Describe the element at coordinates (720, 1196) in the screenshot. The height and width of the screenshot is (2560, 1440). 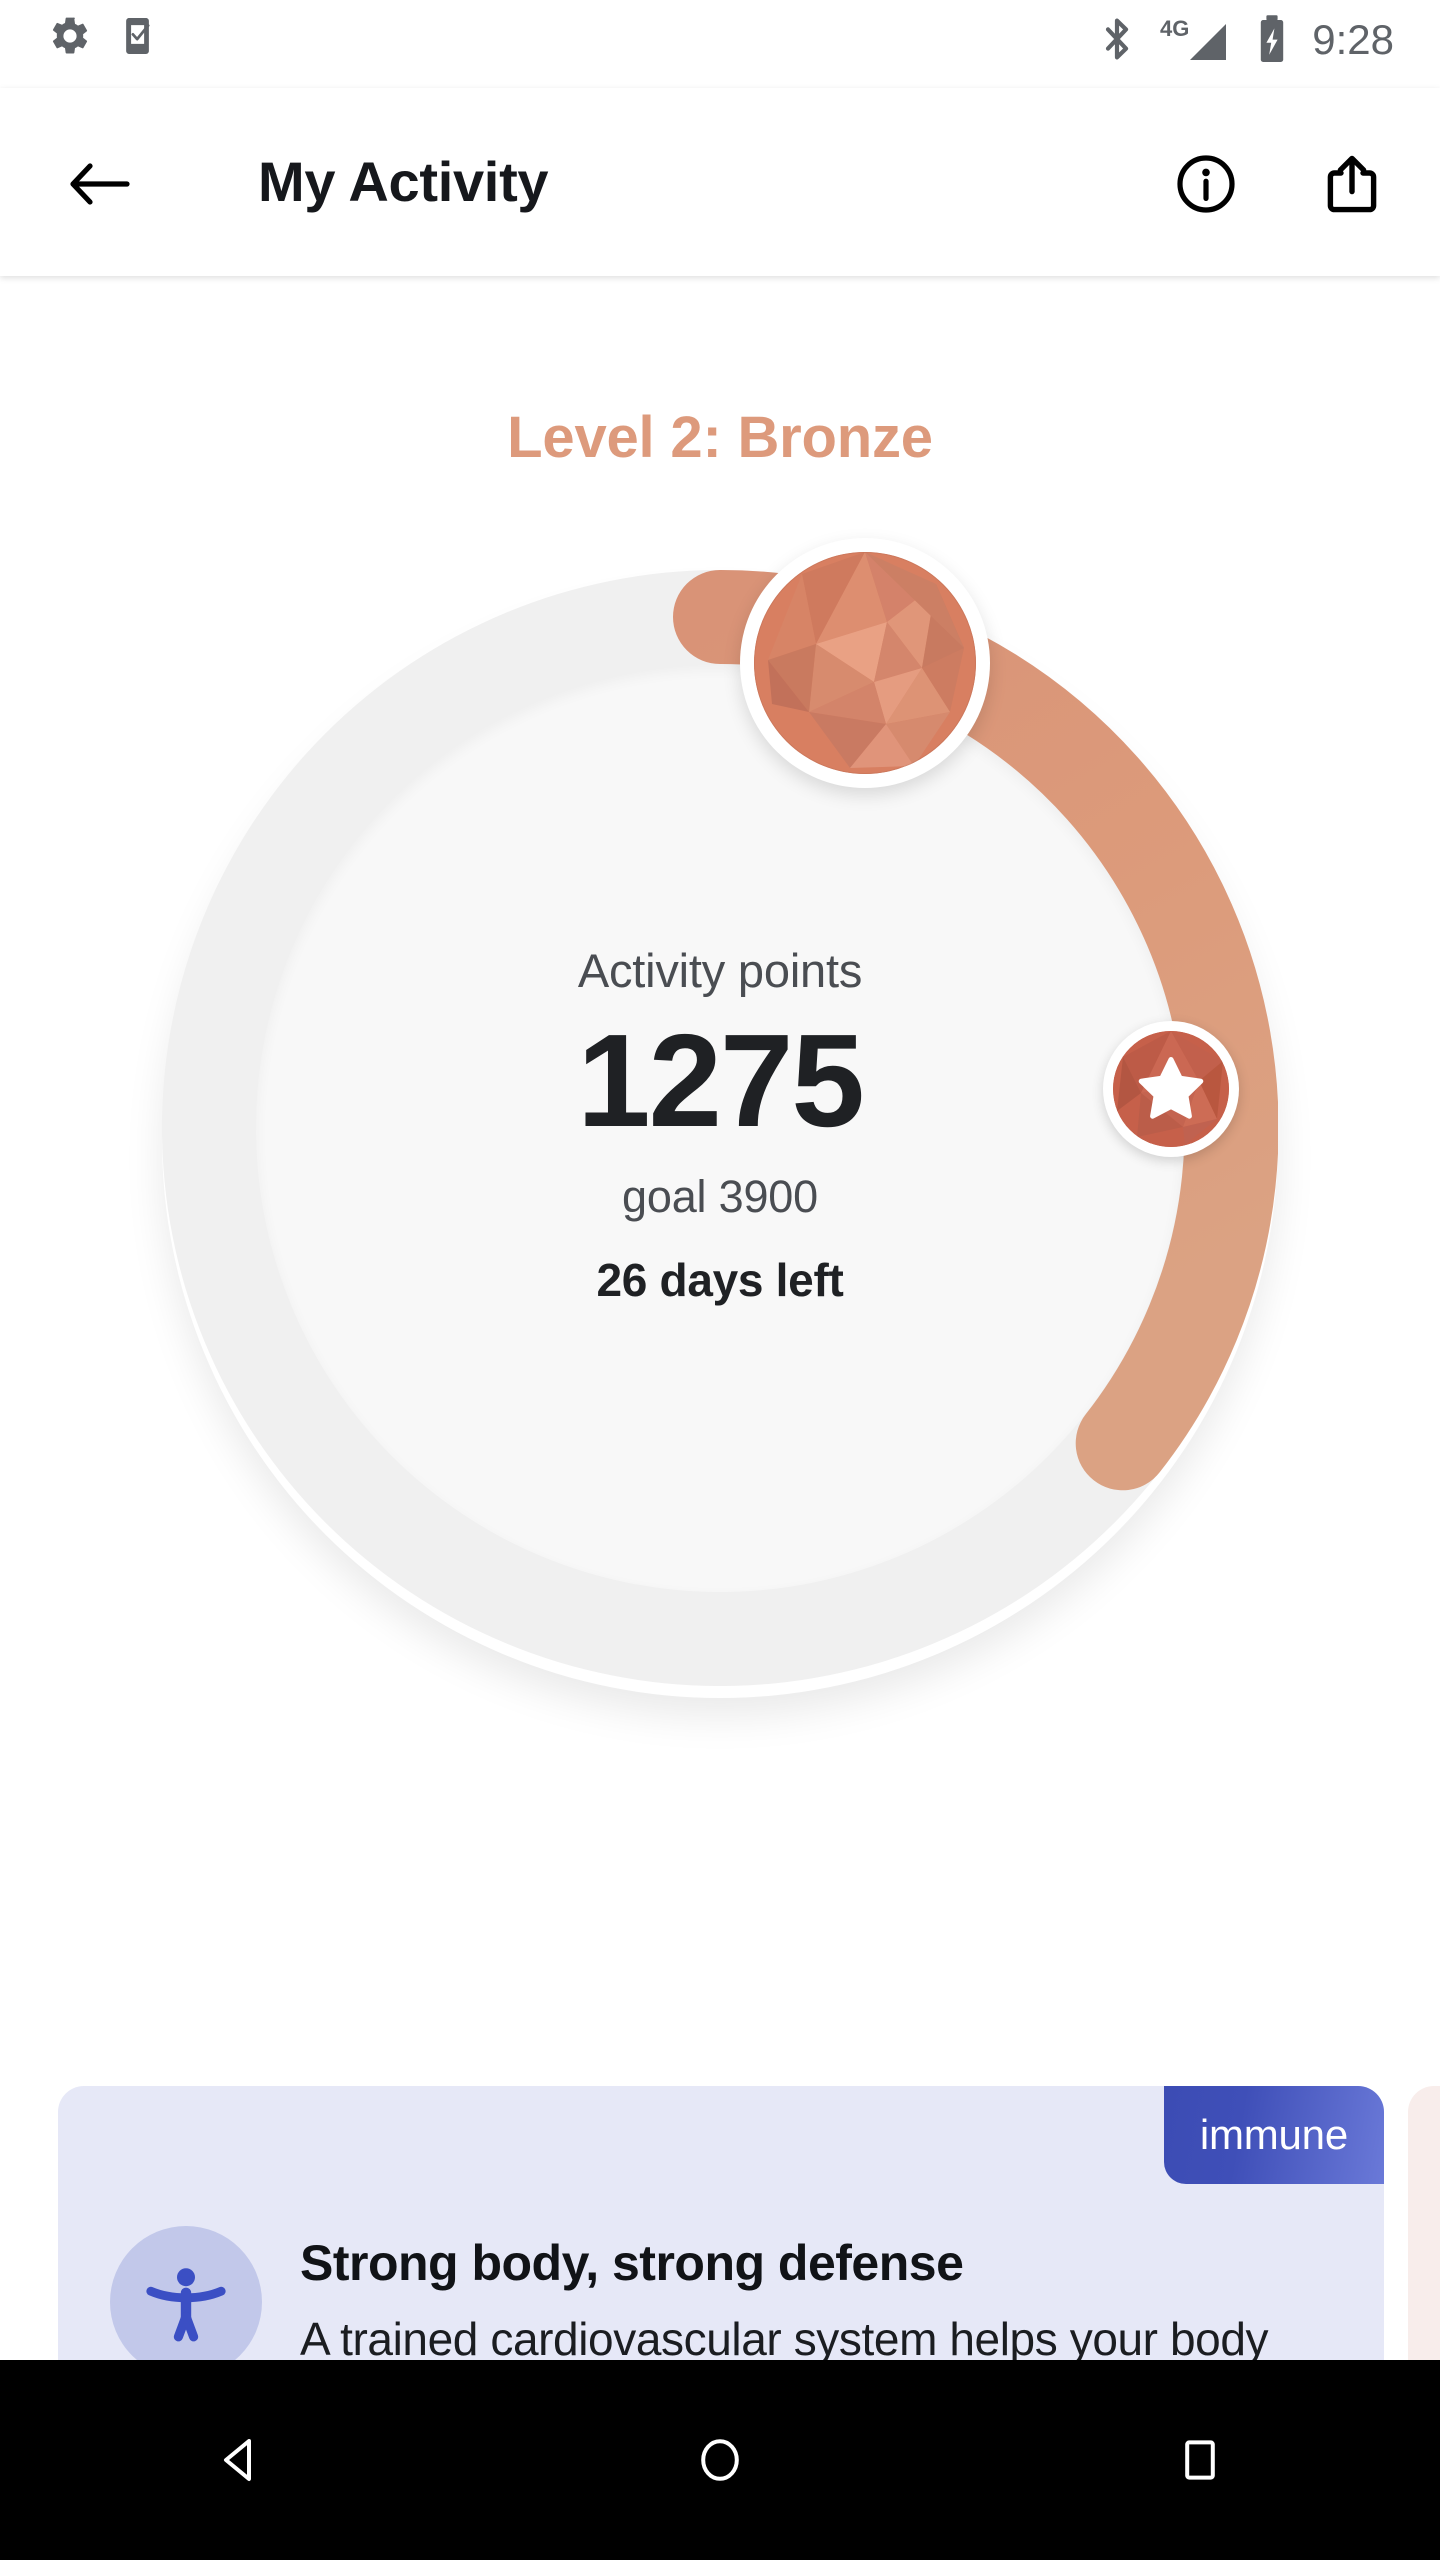
I see `activity-goal-text: goal 3900` at that location.